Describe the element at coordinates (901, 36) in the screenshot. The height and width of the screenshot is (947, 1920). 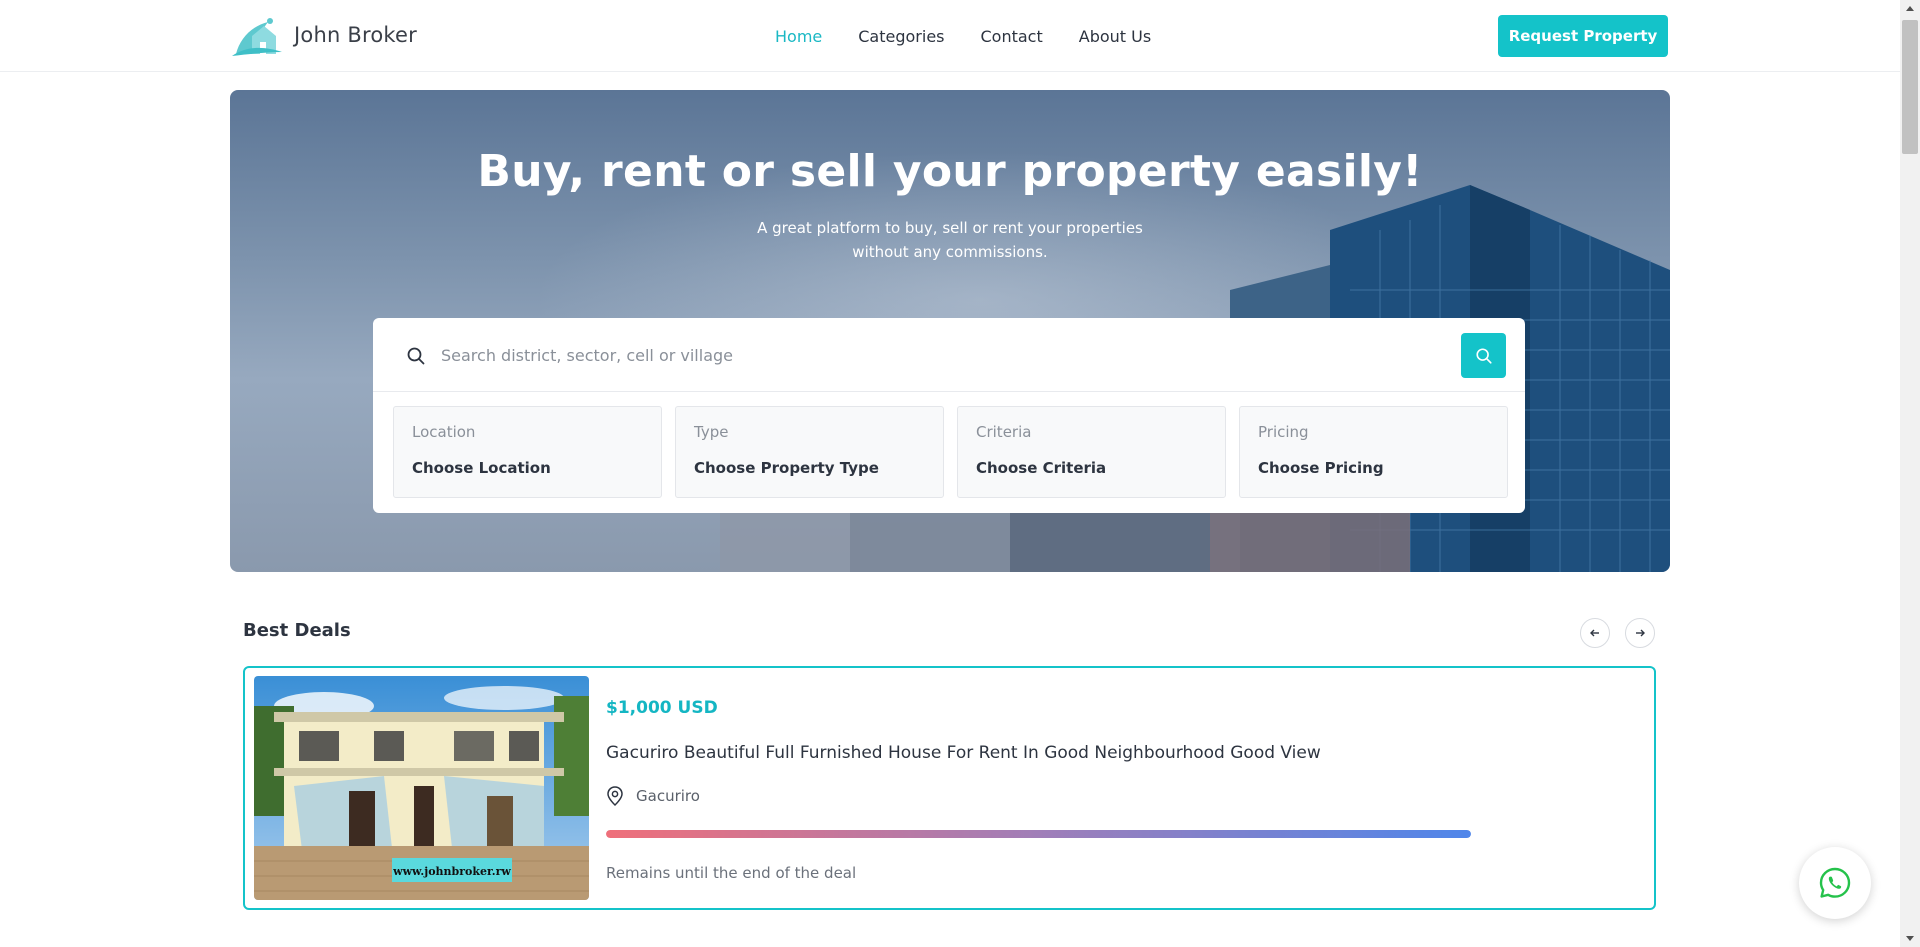
I see `nav-link-categories: Categories` at that location.